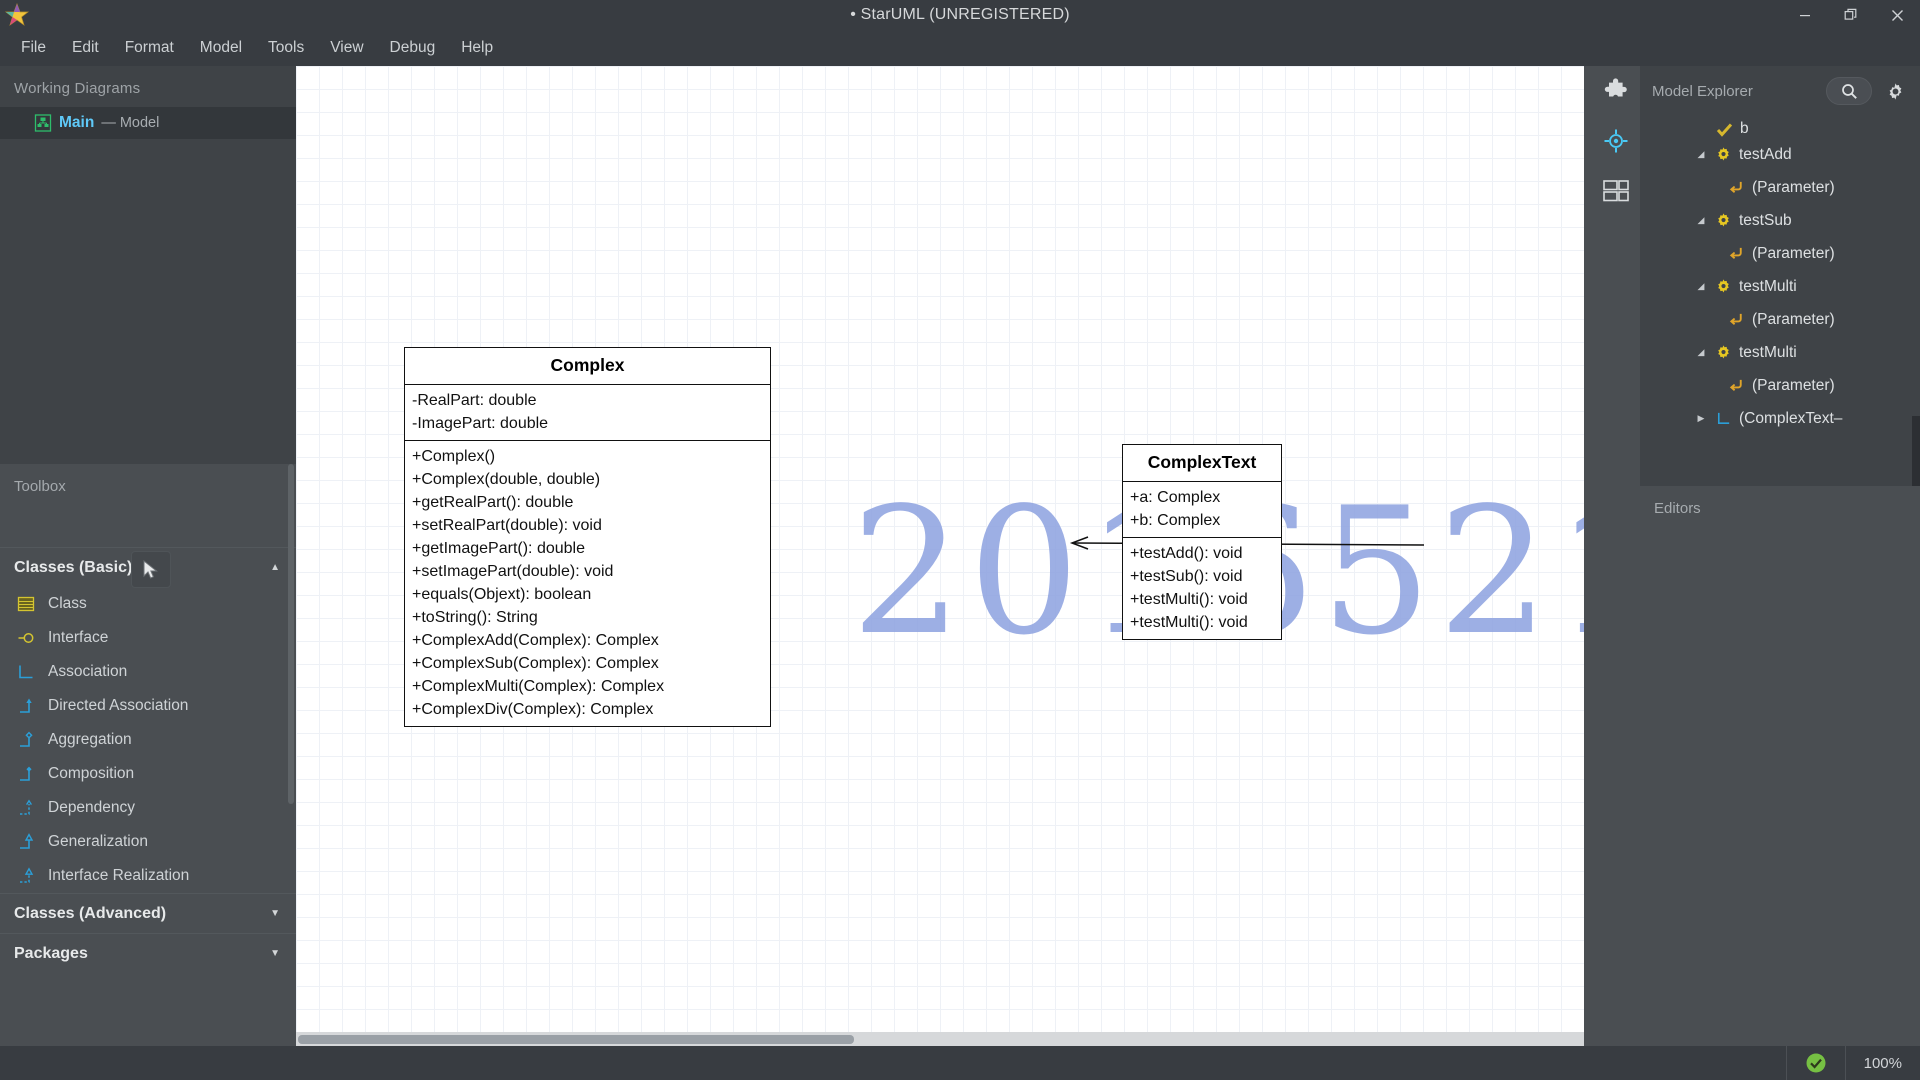 The image size is (1920, 1080). I want to click on toolbox-item-label: Directed Association, so click(118, 705).